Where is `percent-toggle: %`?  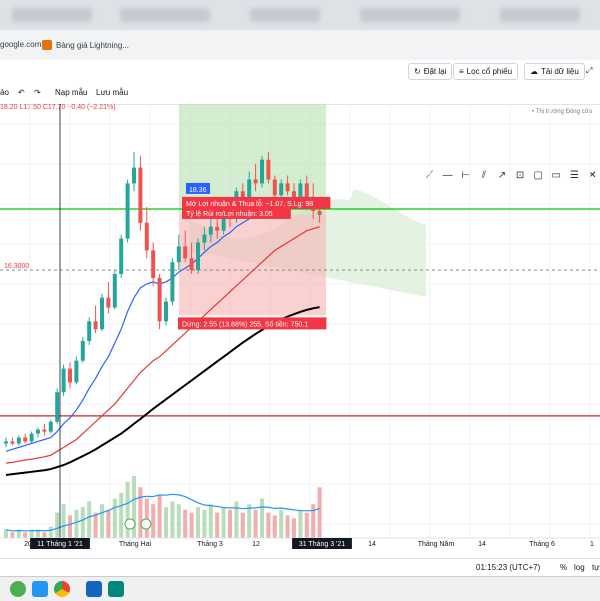 percent-toggle: % is located at coordinates (563, 567).